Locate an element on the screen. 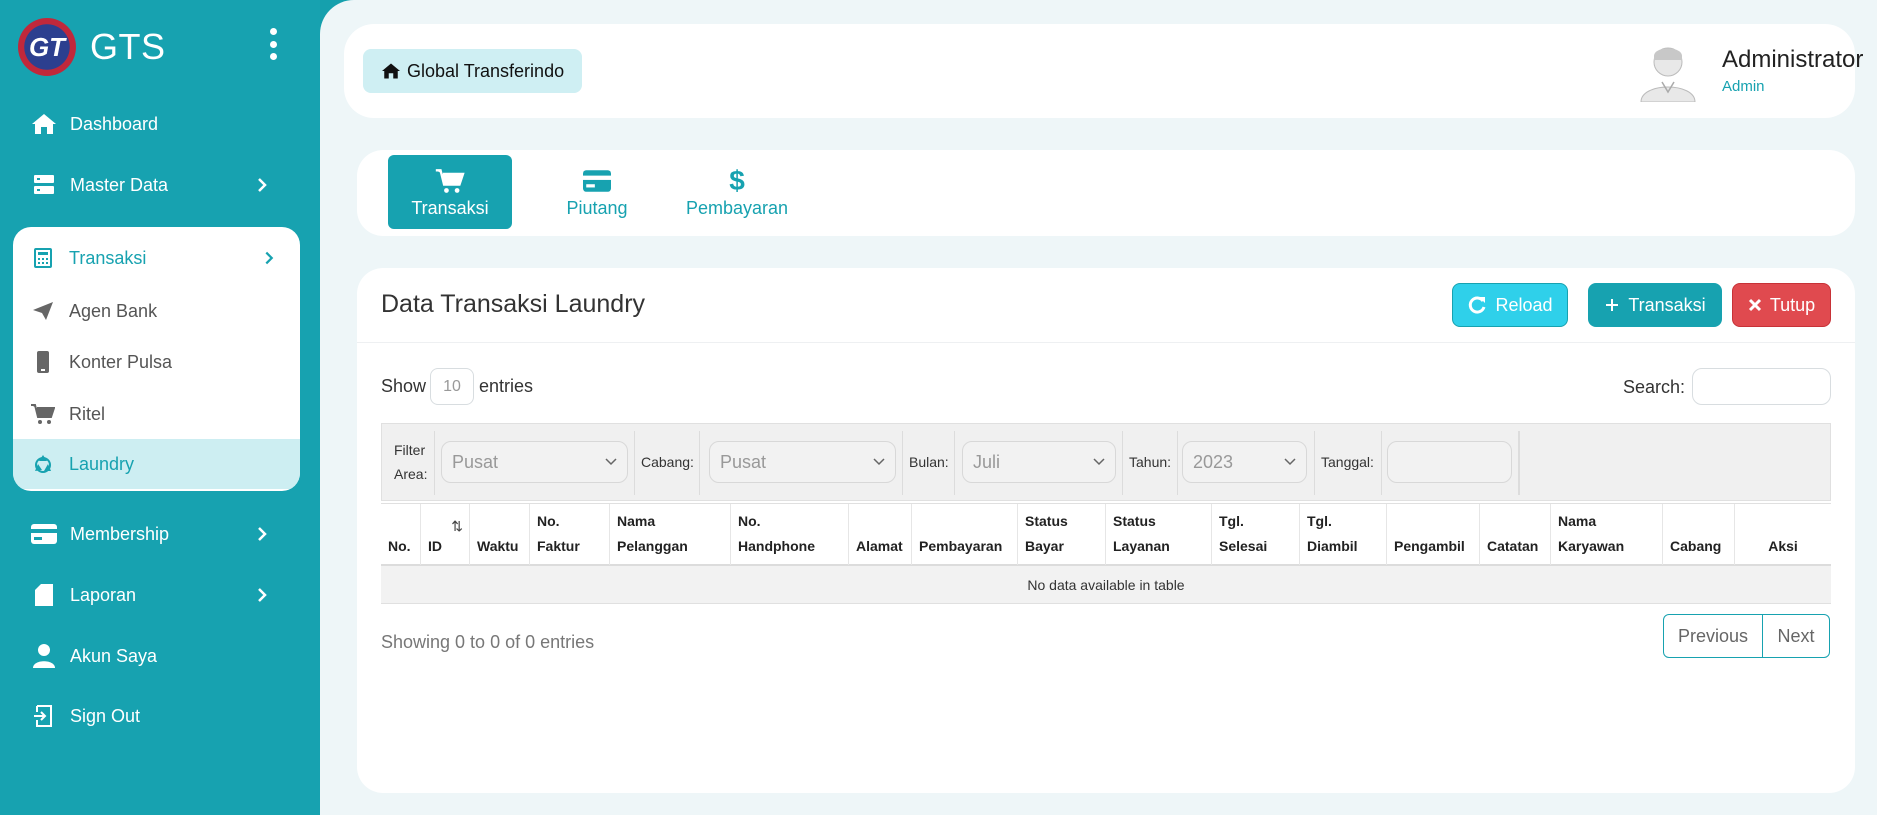 The width and height of the screenshot is (1877, 815). tab-label: Piutang is located at coordinates (597, 207).